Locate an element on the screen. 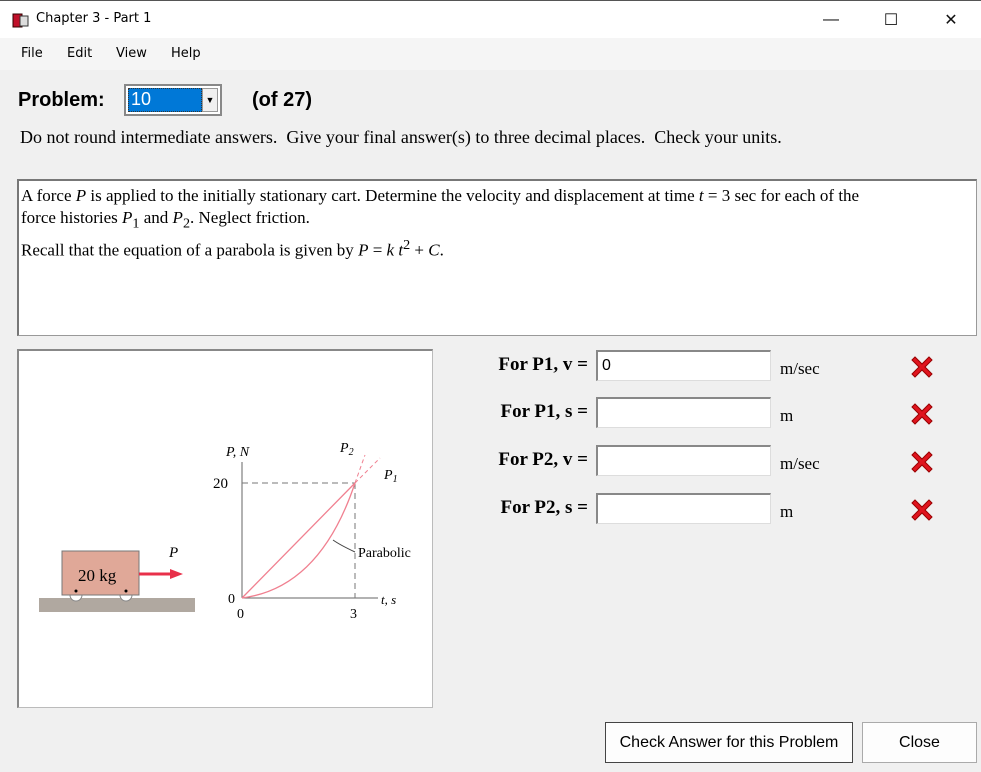 The height and width of the screenshot is (772, 981). q-sub: 2 is located at coordinates (186, 223).